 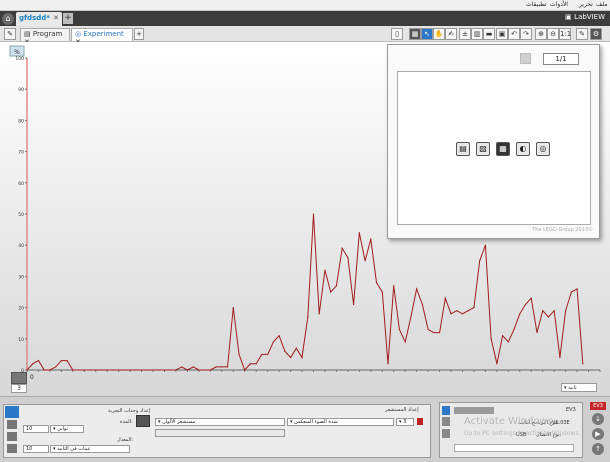 I want to click on sensor-setup-title: إعداد المستشعر, so click(x=402, y=410).